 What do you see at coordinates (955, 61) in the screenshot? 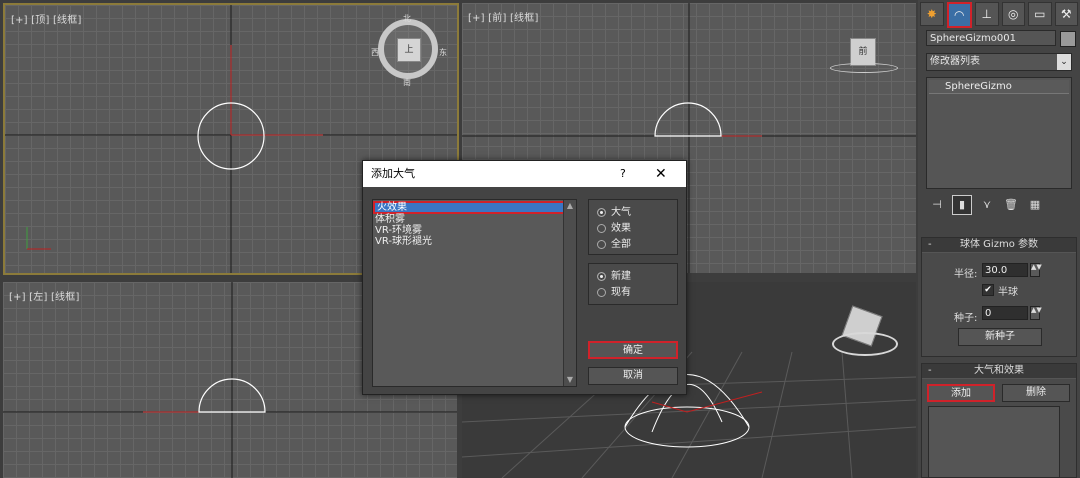
I see `modifier-list-label: 修改器列表` at bounding box center [955, 61].